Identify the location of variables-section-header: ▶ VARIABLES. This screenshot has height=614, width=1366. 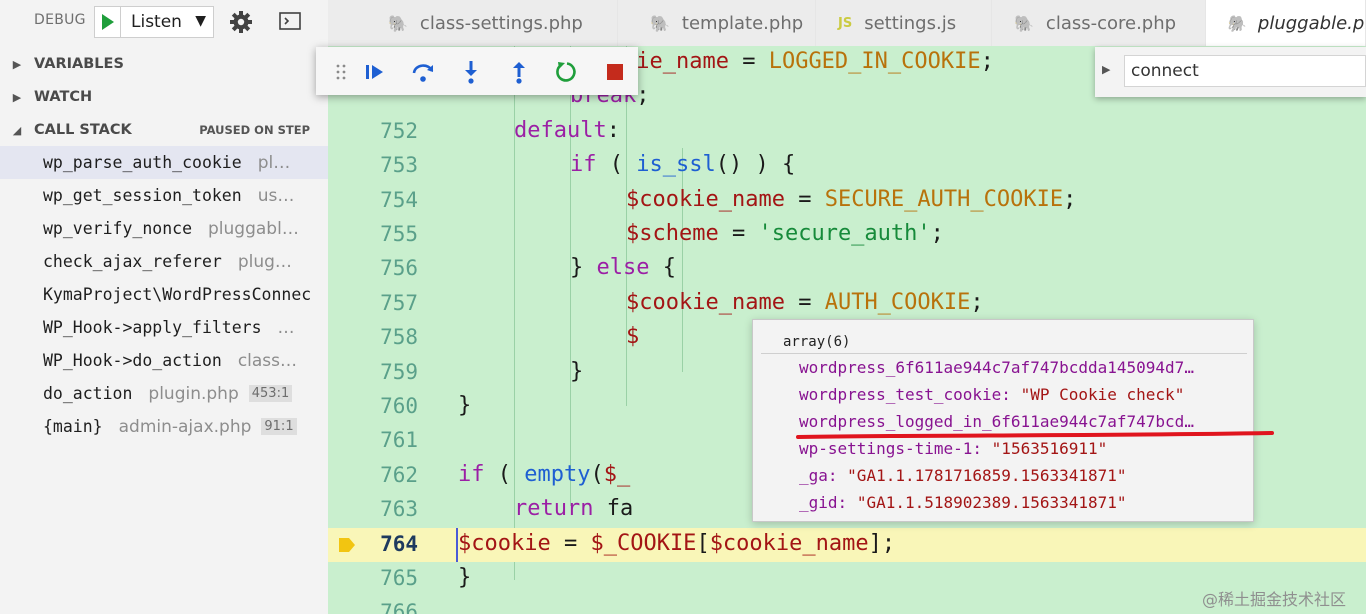
(164, 64).